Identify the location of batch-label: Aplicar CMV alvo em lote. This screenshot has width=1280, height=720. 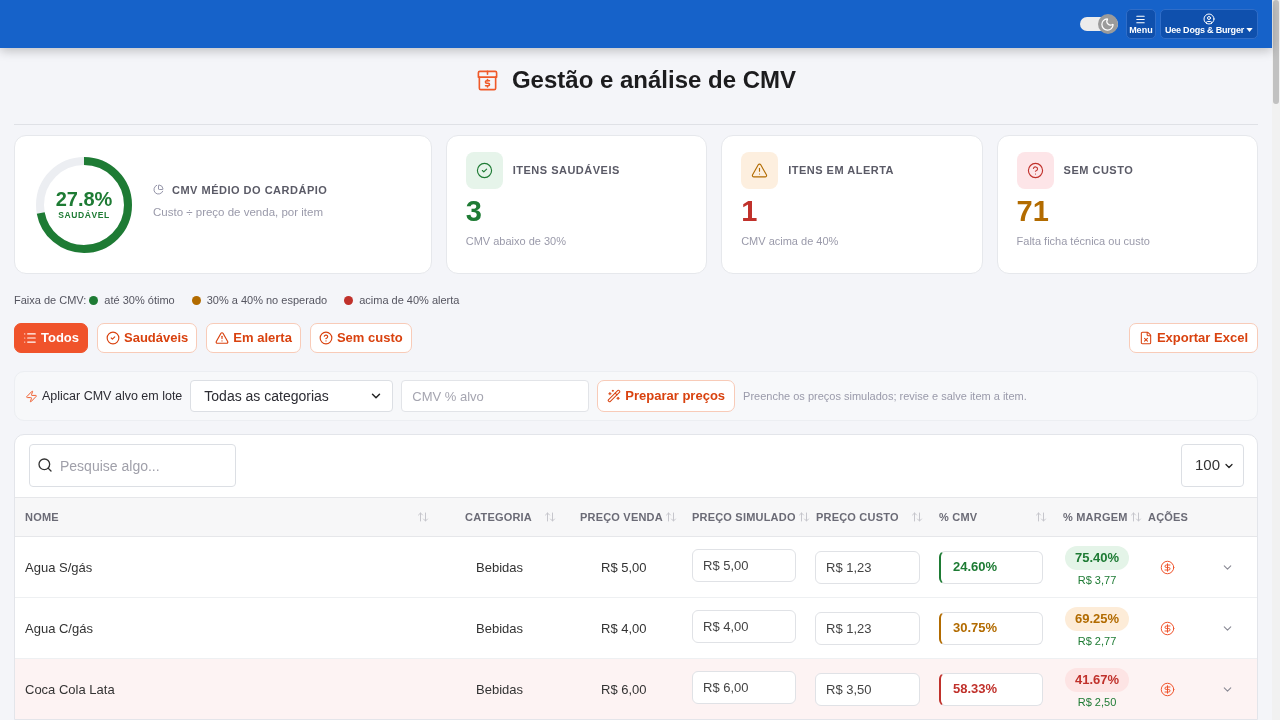
(112, 396).